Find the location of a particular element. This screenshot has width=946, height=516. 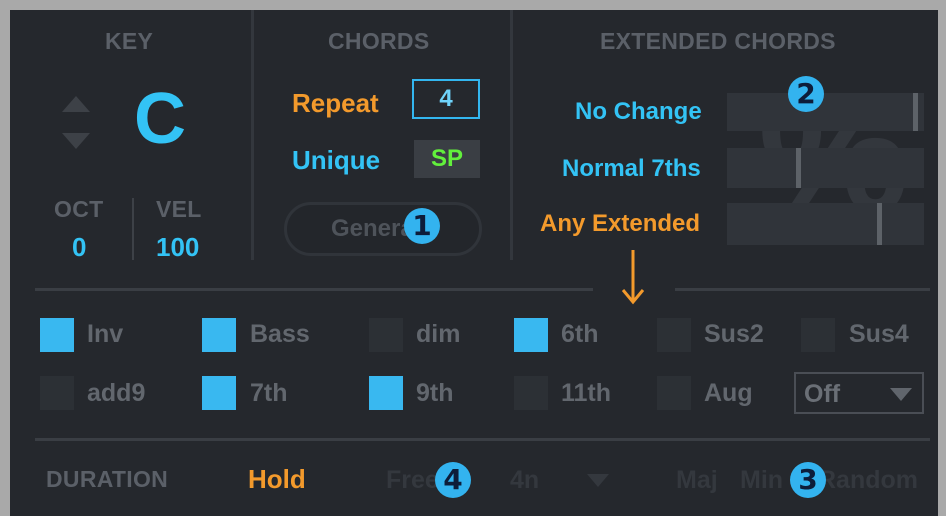

aug-checkbox is located at coordinates (674, 393).